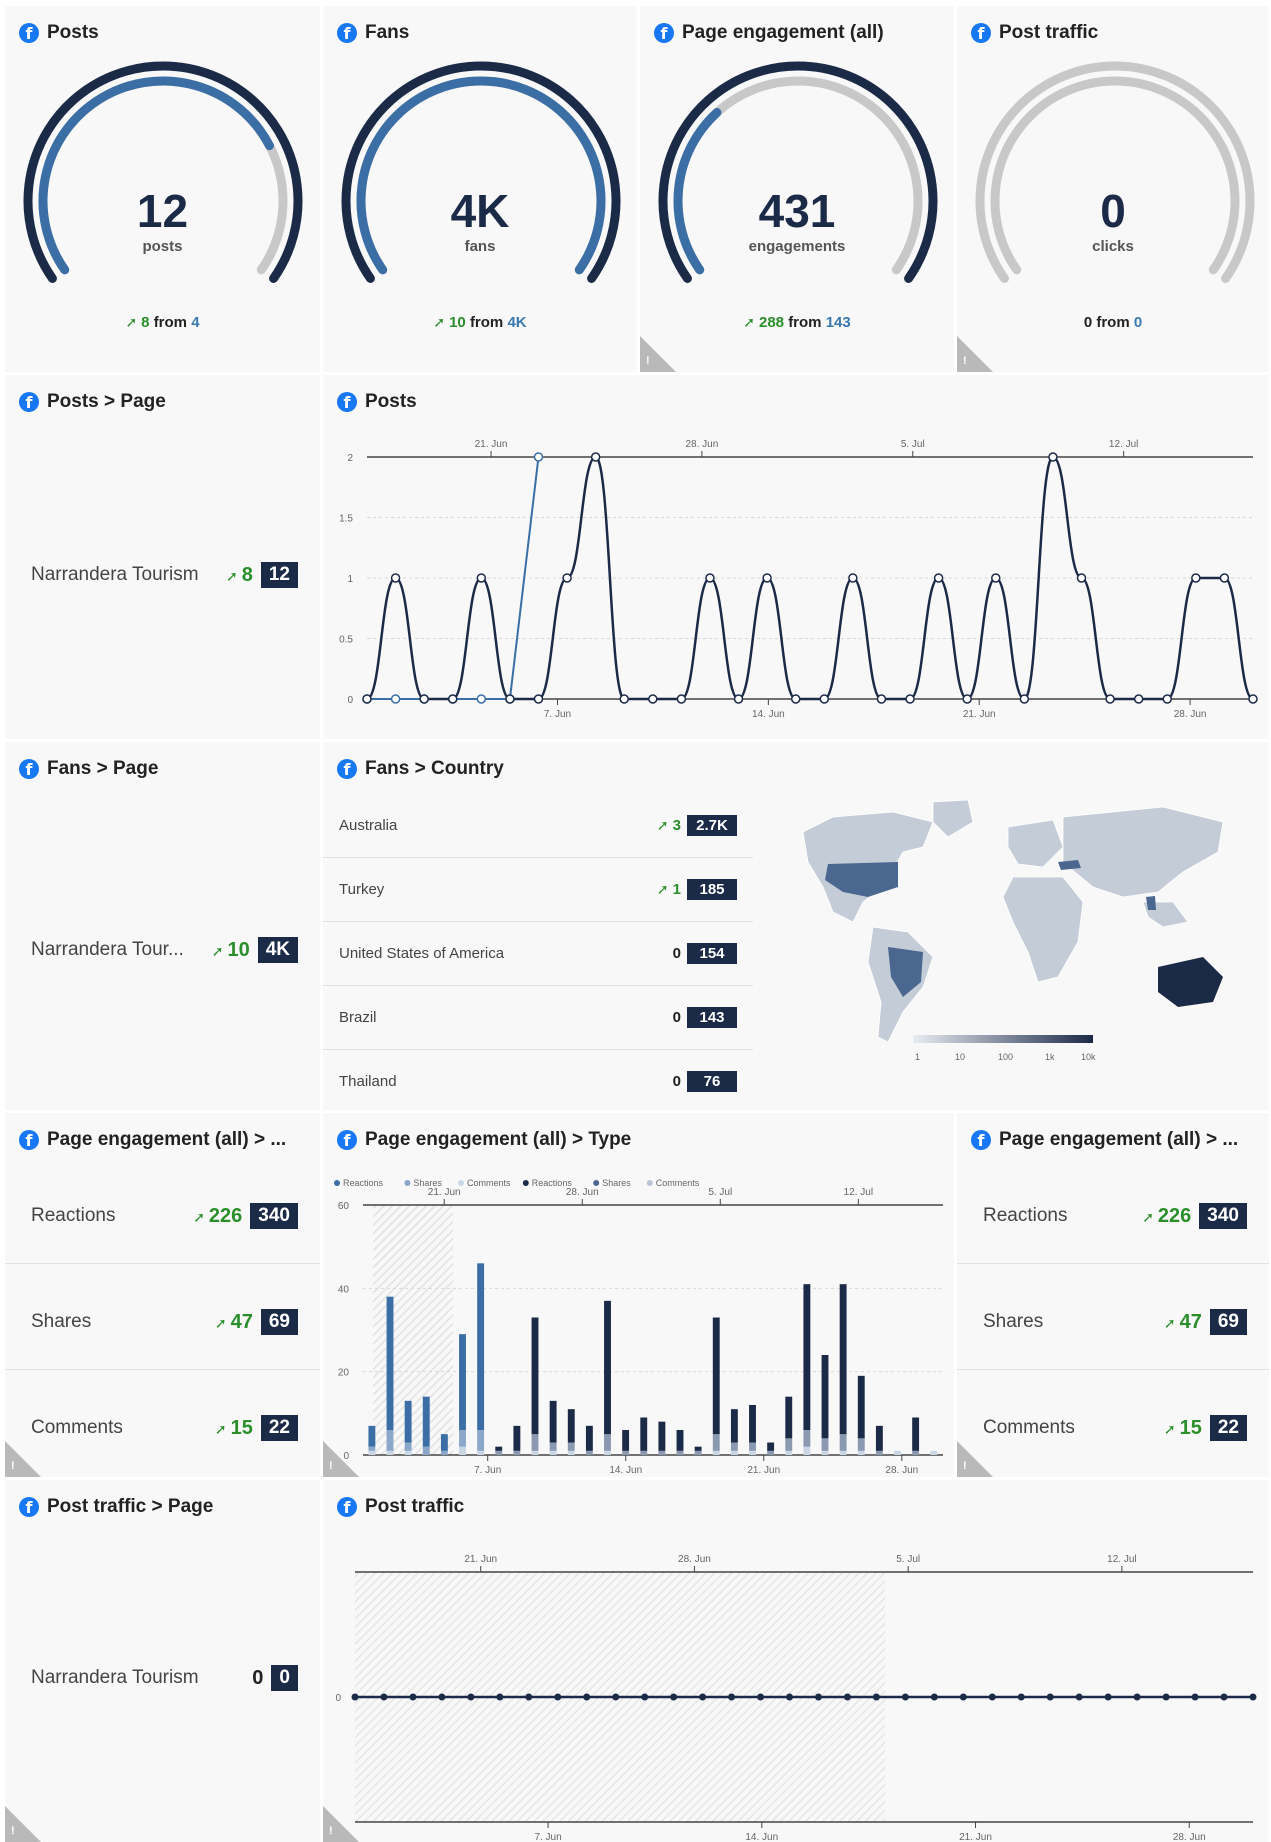 The height and width of the screenshot is (1842, 1271). What do you see at coordinates (420, 769) in the screenshot?
I see `tile-title: f Fans > Country` at bounding box center [420, 769].